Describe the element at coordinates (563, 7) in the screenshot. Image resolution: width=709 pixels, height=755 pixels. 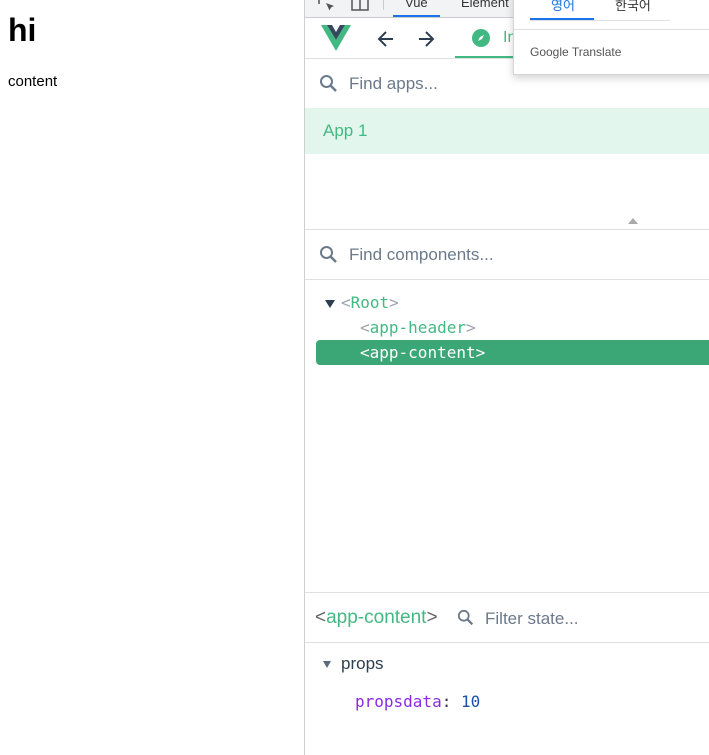
I see `translate-tab-english: 영어` at that location.